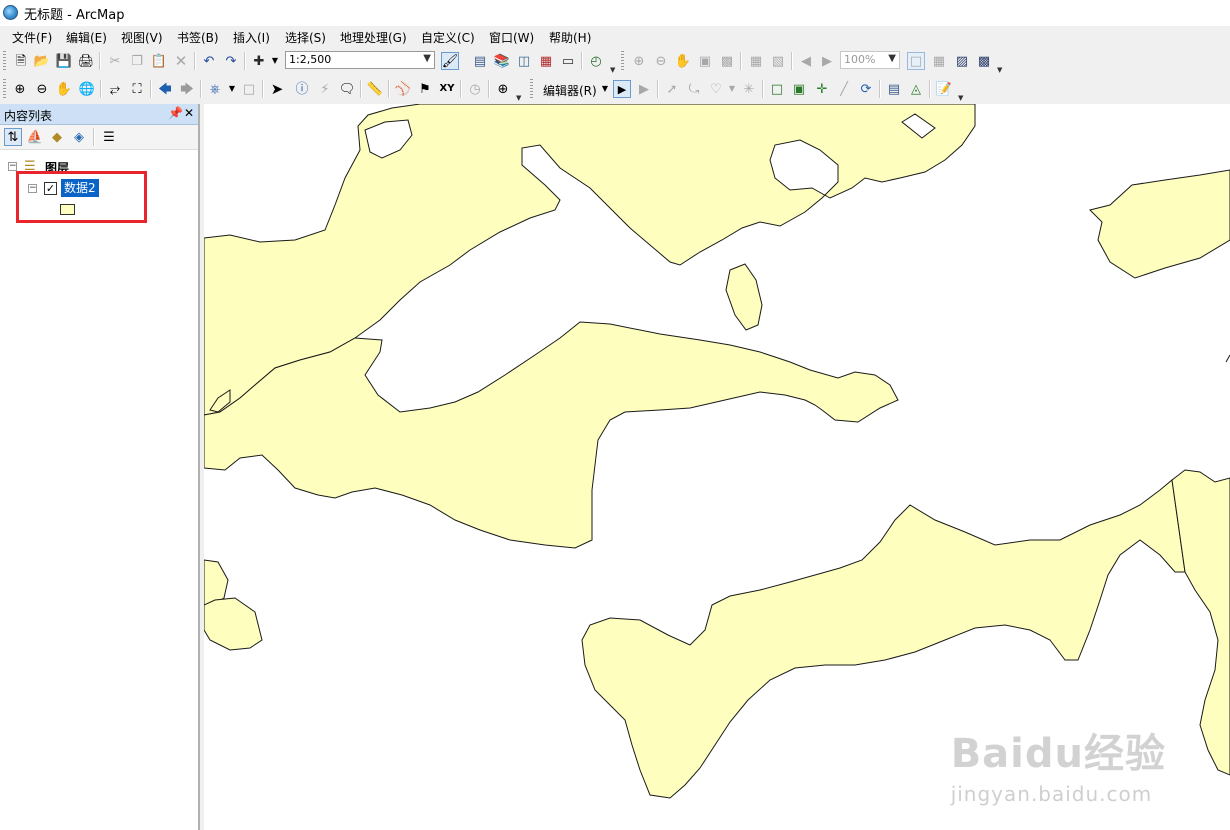 The width and height of the screenshot is (1230, 830). What do you see at coordinates (962, 61) in the screenshot?
I see `change-layout-icon: ▨` at bounding box center [962, 61].